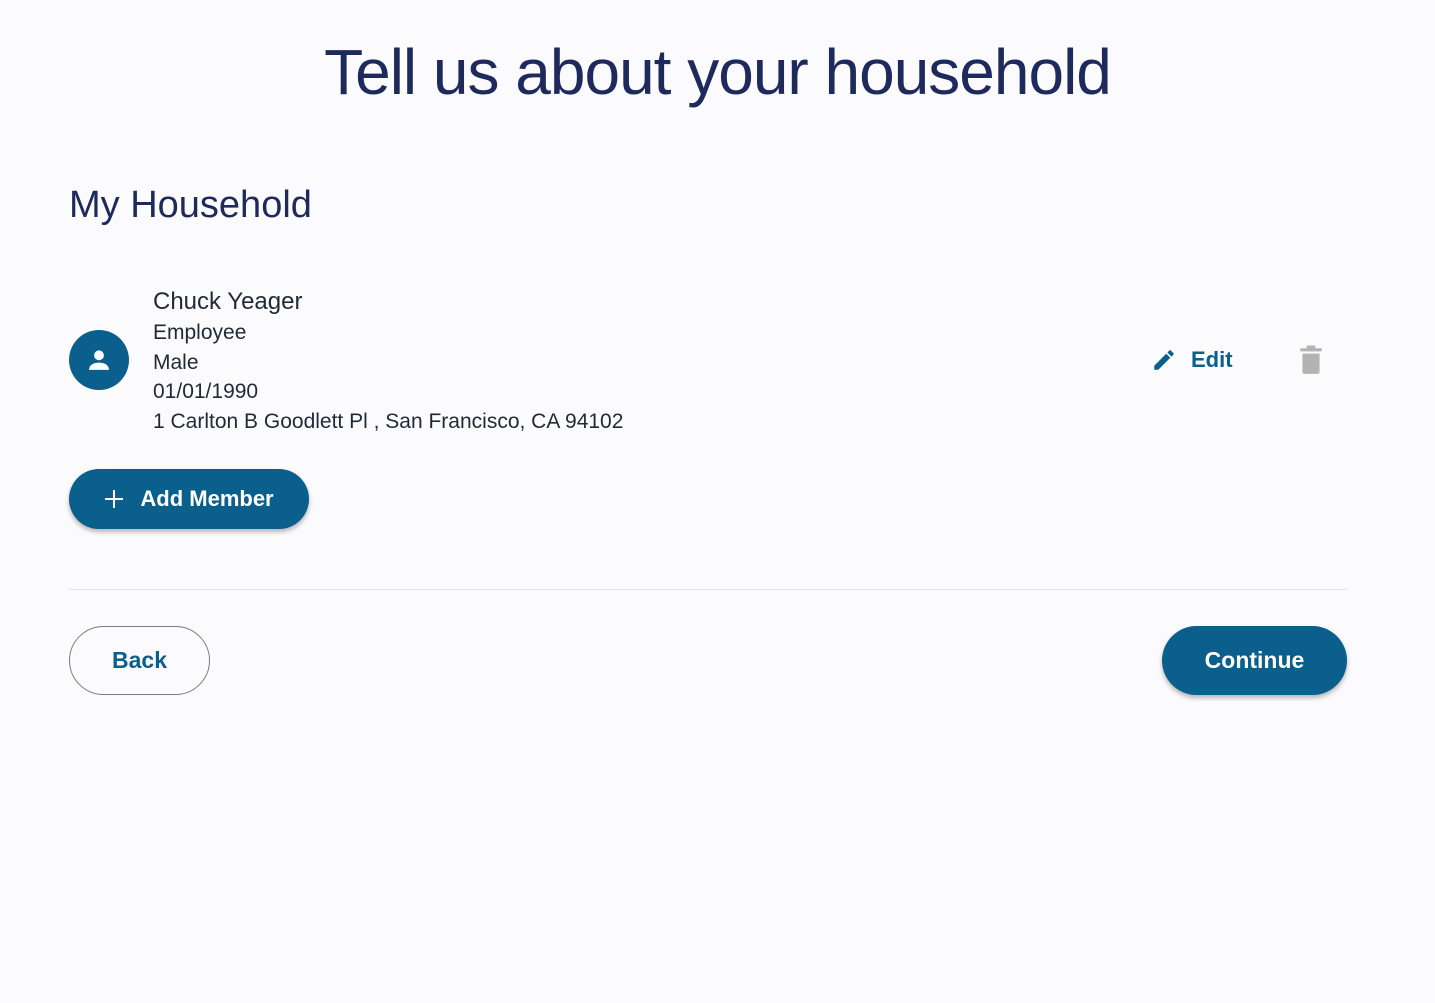 This screenshot has height=1003, width=1435. What do you see at coordinates (1212, 359) in the screenshot?
I see `edit-label: Edit` at bounding box center [1212, 359].